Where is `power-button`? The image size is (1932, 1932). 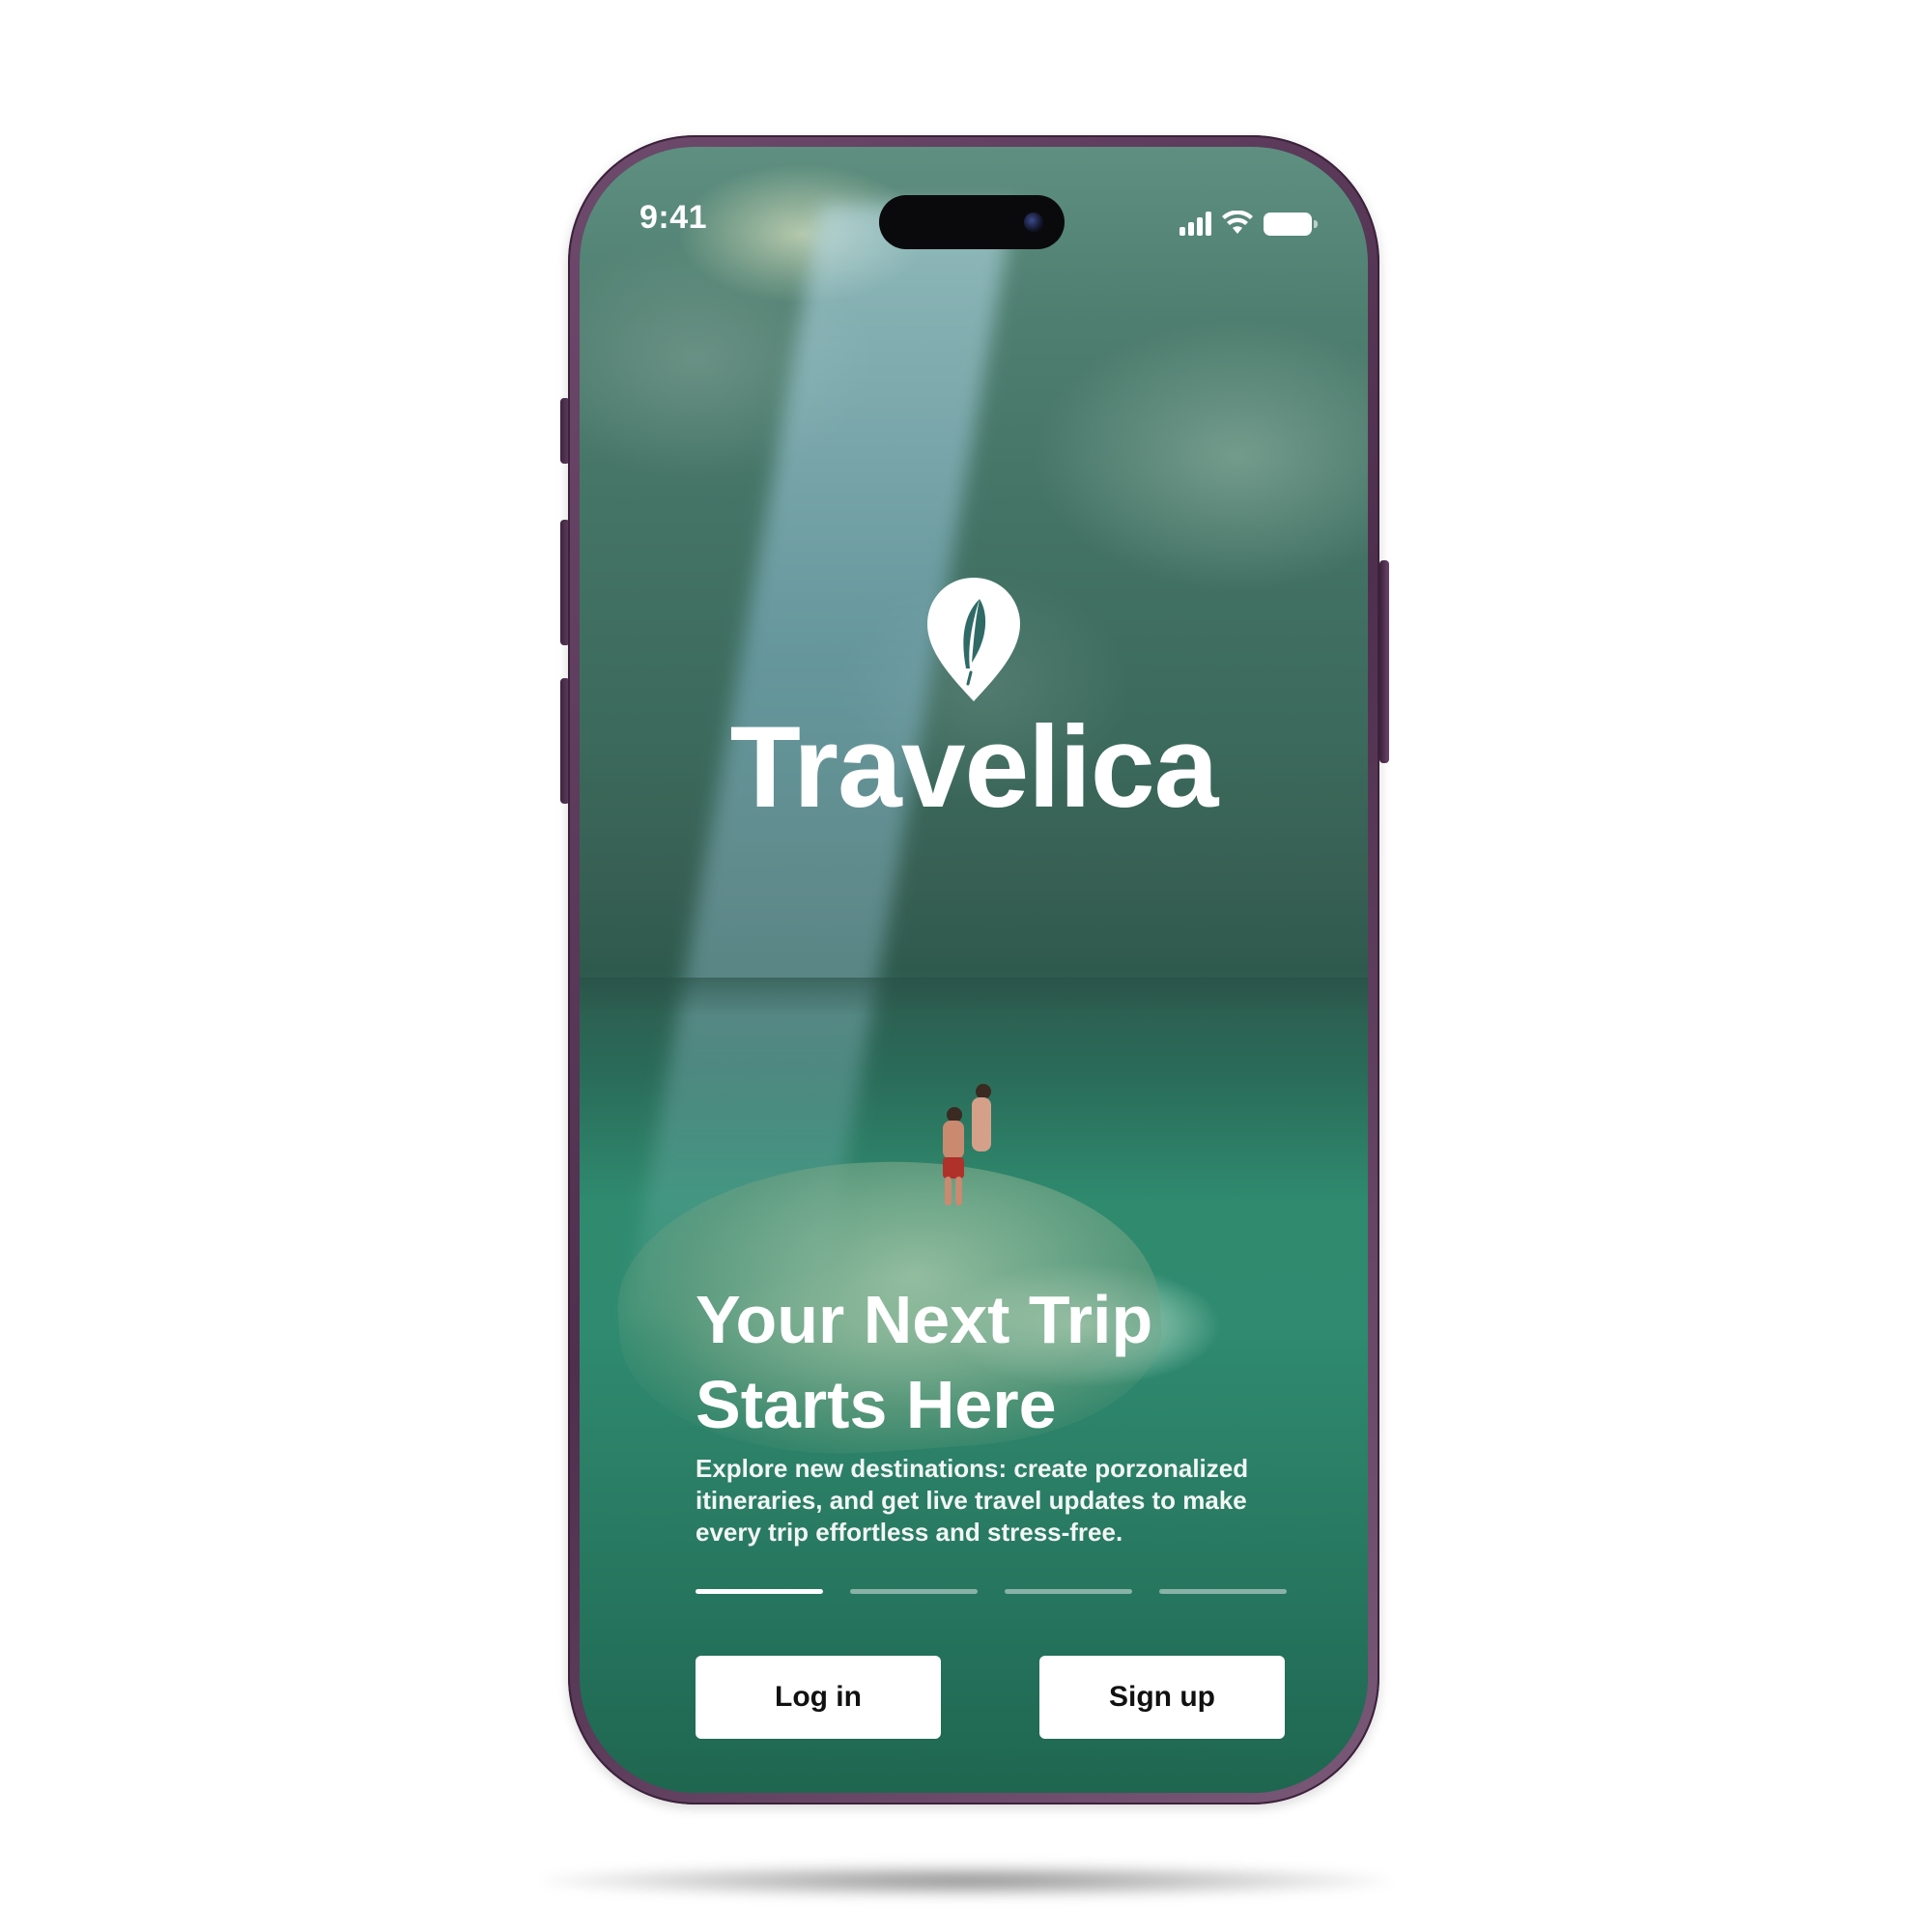
power-button is located at coordinates (1384, 661).